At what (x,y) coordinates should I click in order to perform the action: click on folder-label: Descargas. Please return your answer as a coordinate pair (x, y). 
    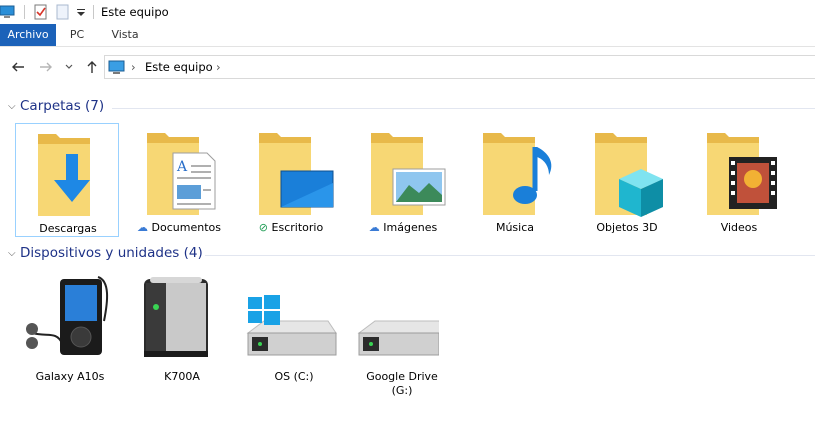
    Looking at the image, I should click on (68, 228).